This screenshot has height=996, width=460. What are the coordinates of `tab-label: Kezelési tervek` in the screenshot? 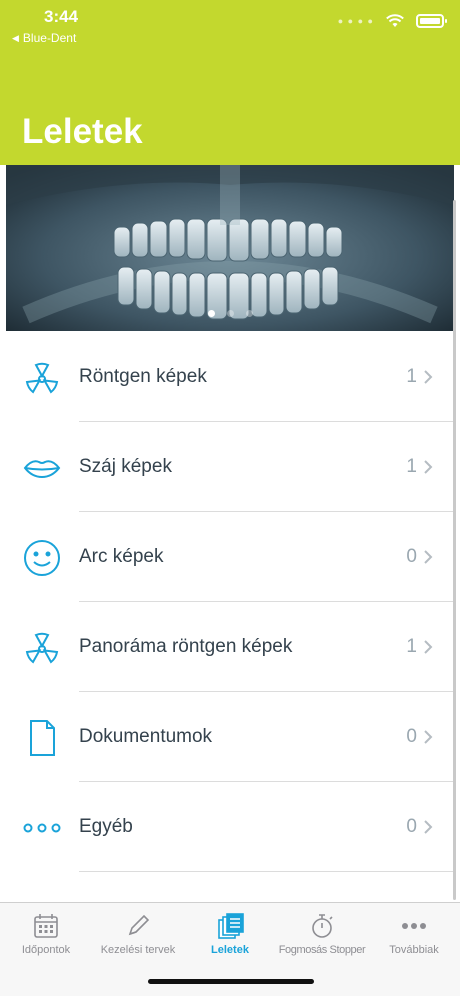 It's located at (138, 950).